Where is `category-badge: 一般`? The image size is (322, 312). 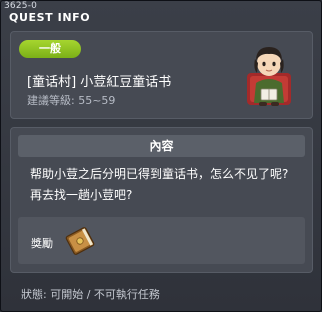 category-badge: 一般 is located at coordinates (50, 49).